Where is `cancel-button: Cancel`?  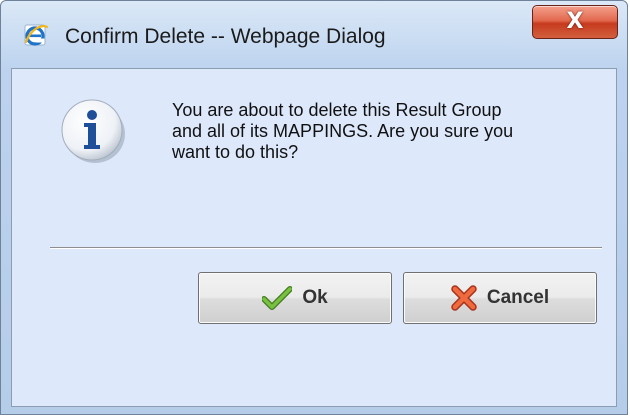 cancel-button: Cancel is located at coordinates (500, 298).